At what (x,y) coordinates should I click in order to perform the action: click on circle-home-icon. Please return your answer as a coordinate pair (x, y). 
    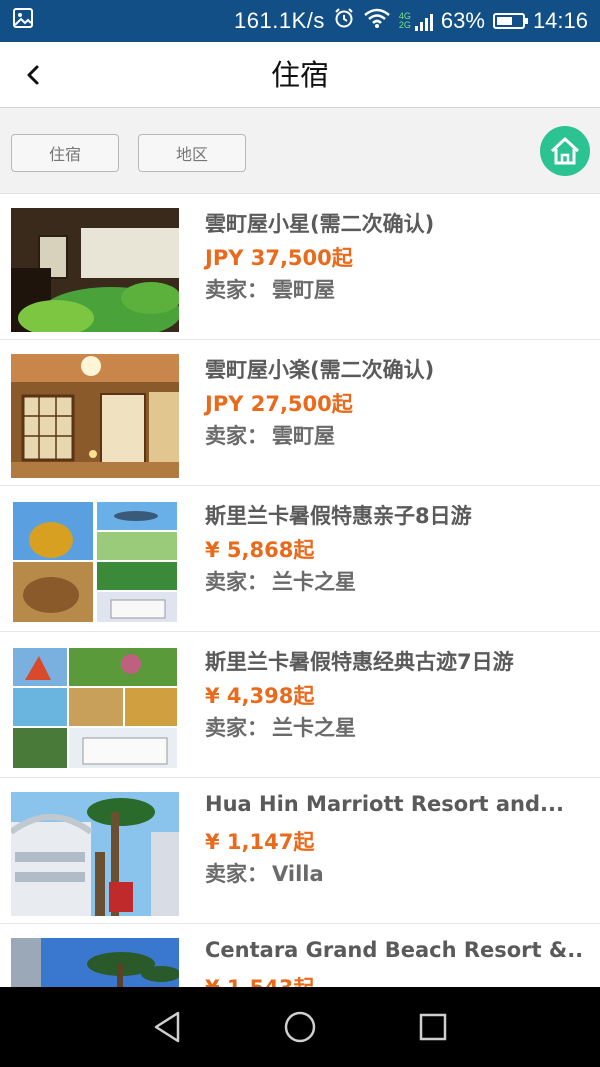
    Looking at the image, I should click on (300, 1027).